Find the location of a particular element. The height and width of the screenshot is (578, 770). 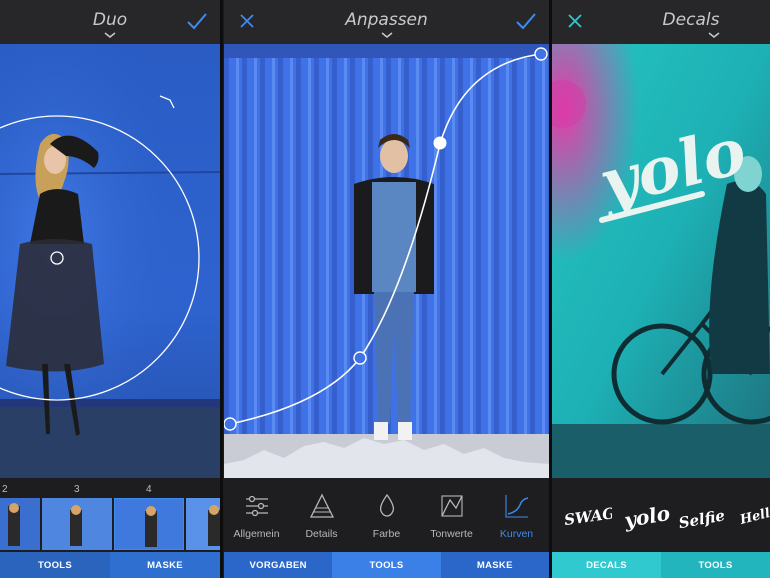

bottom-tab-bar: VORGABEN TOOLS MASKE is located at coordinates (386, 565).